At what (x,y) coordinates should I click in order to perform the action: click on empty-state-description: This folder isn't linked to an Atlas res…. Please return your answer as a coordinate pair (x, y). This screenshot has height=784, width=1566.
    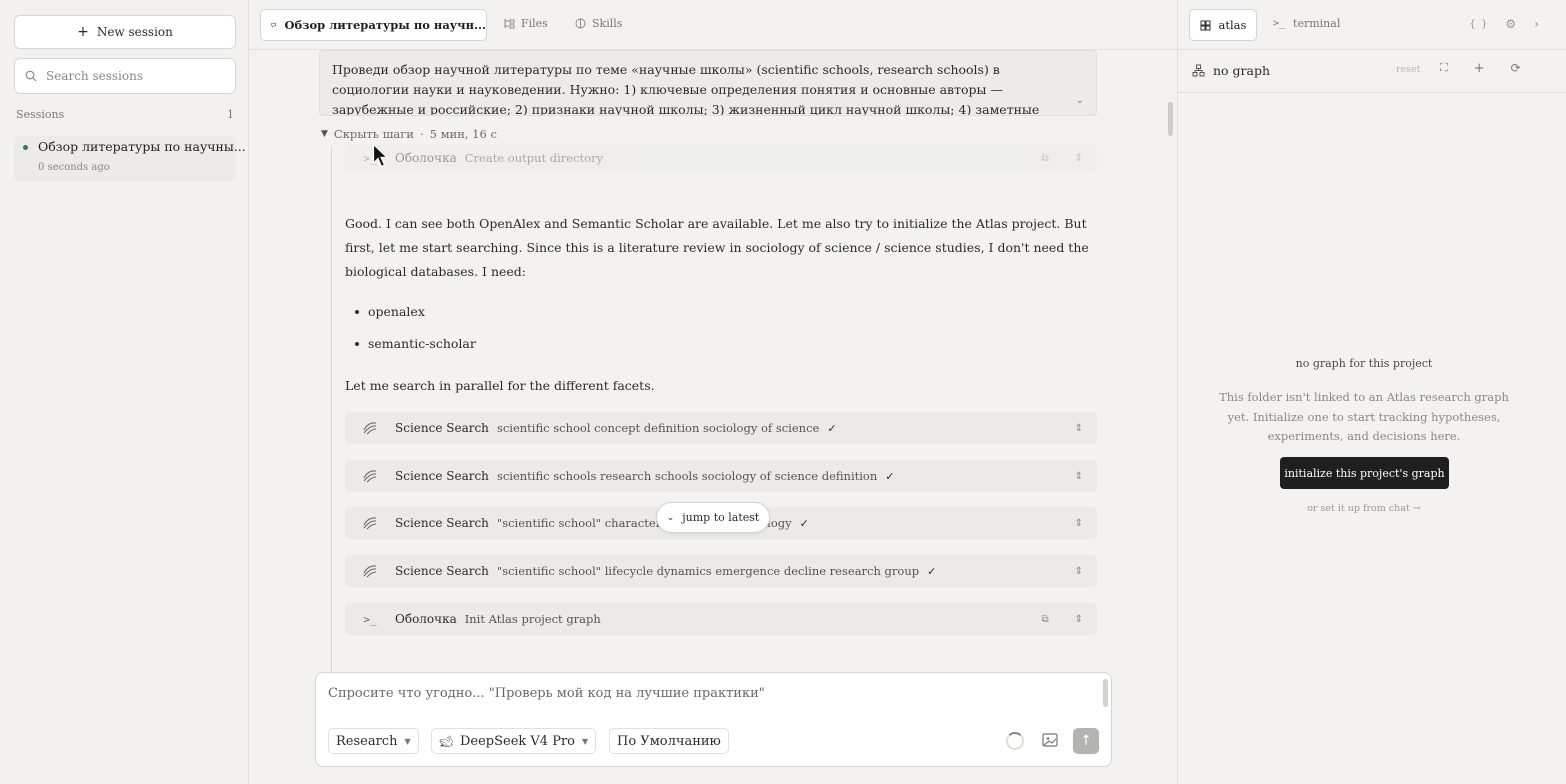
    Looking at the image, I should click on (1364, 416).